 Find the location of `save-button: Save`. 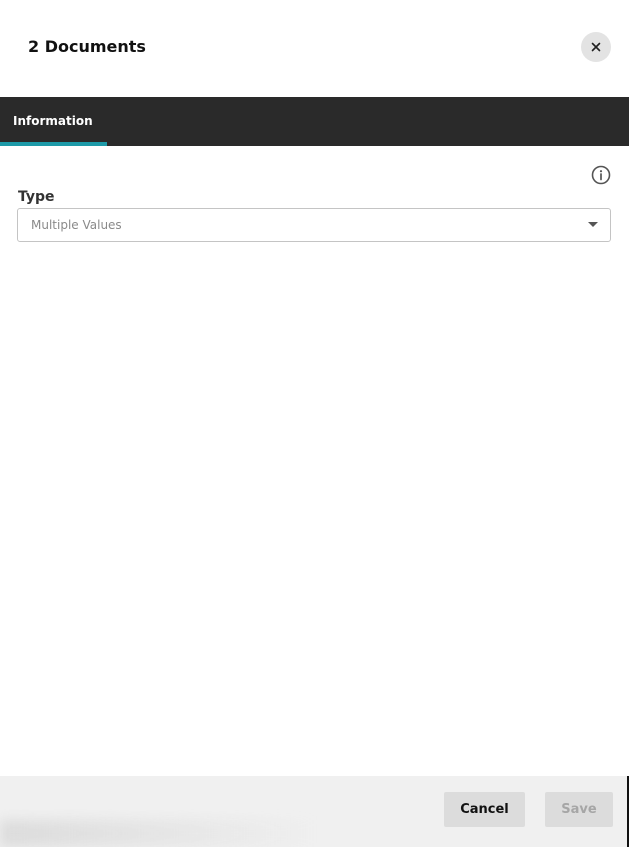

save-button: Save is located at coordinates (579, 809).